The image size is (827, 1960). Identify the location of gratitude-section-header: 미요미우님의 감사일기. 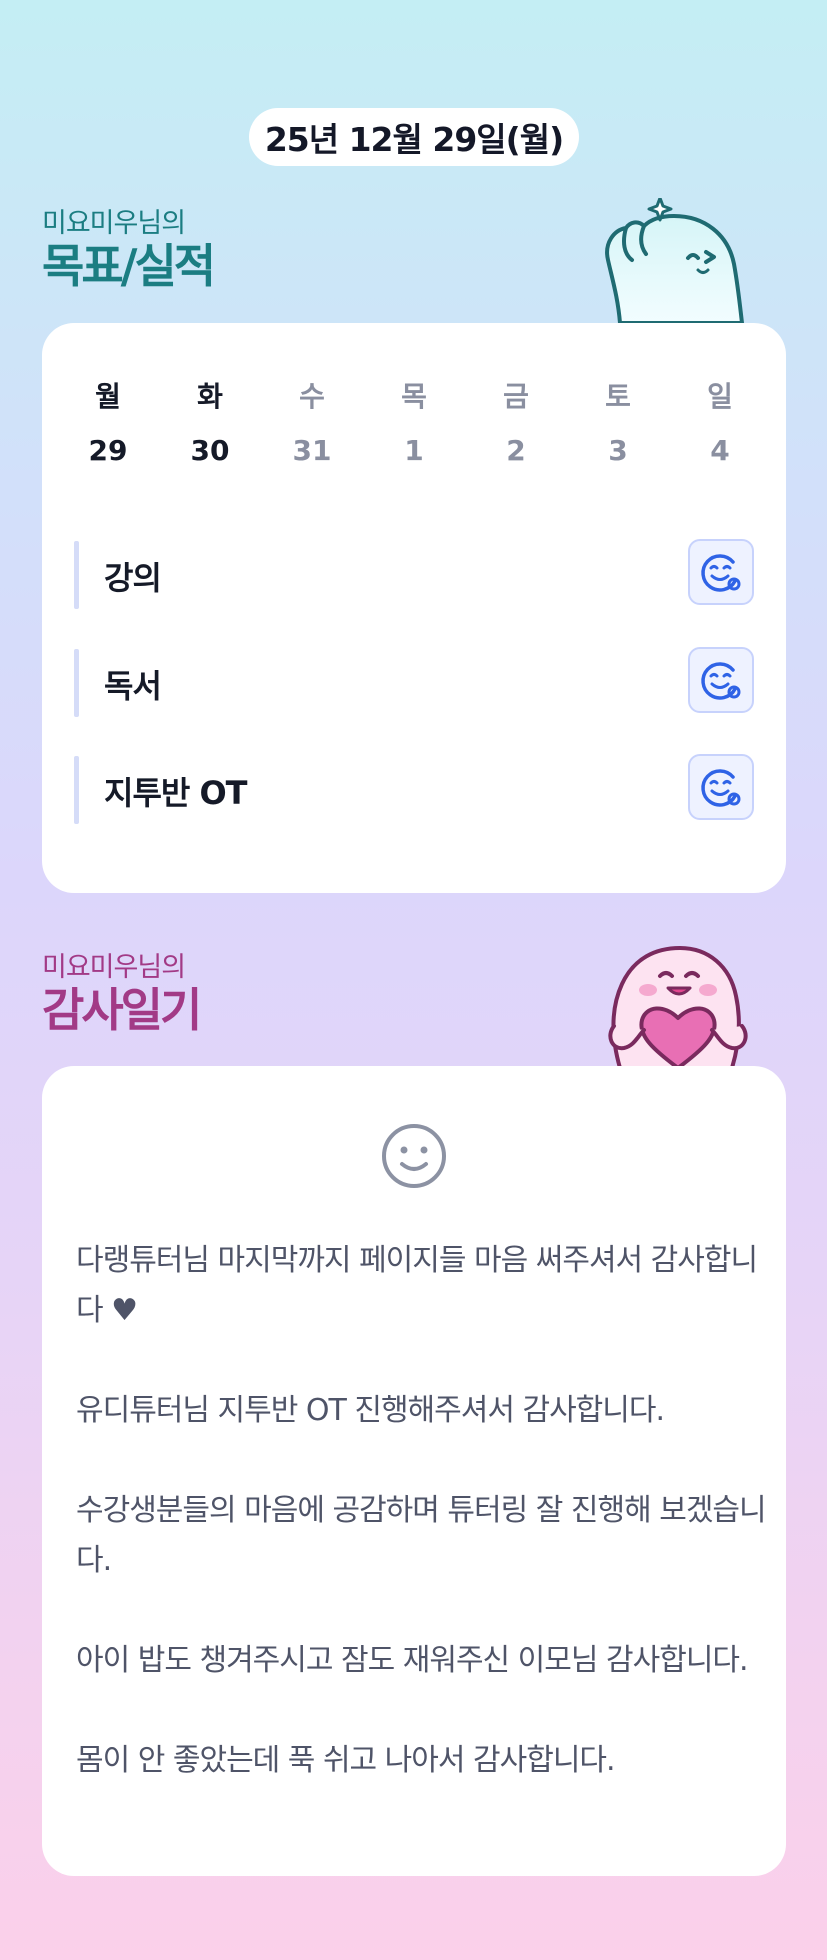
(122, 994).